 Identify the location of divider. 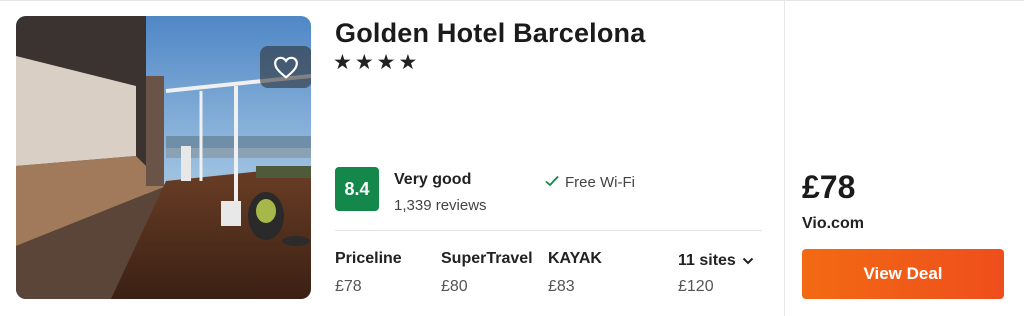
(548, 230).